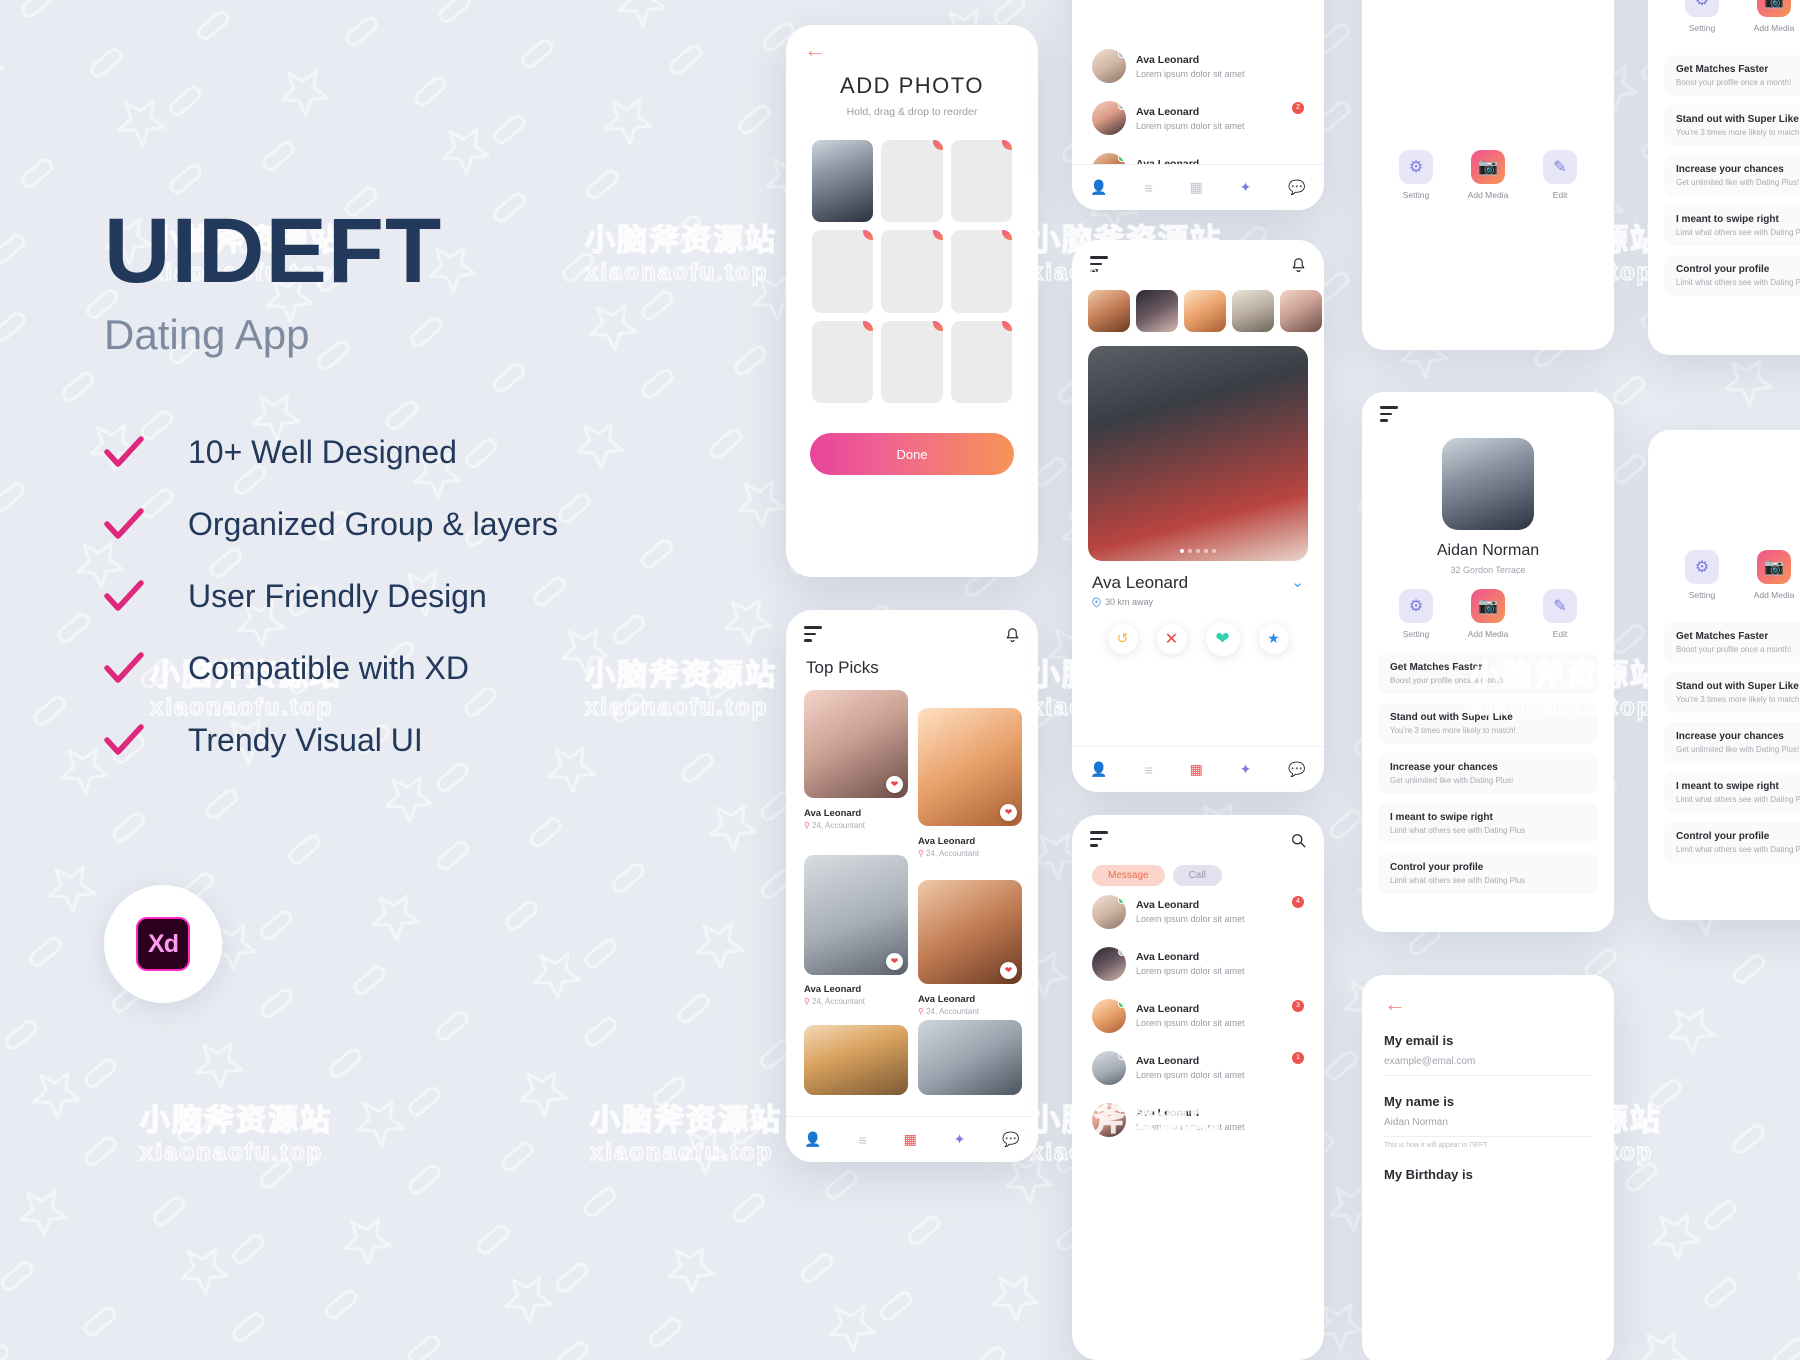 Image resolution: width=1800 pixels, height=1360 pixels. Describe the element at coordinates (843, 181) in the screenshot. I see `photo-slot` at that location.